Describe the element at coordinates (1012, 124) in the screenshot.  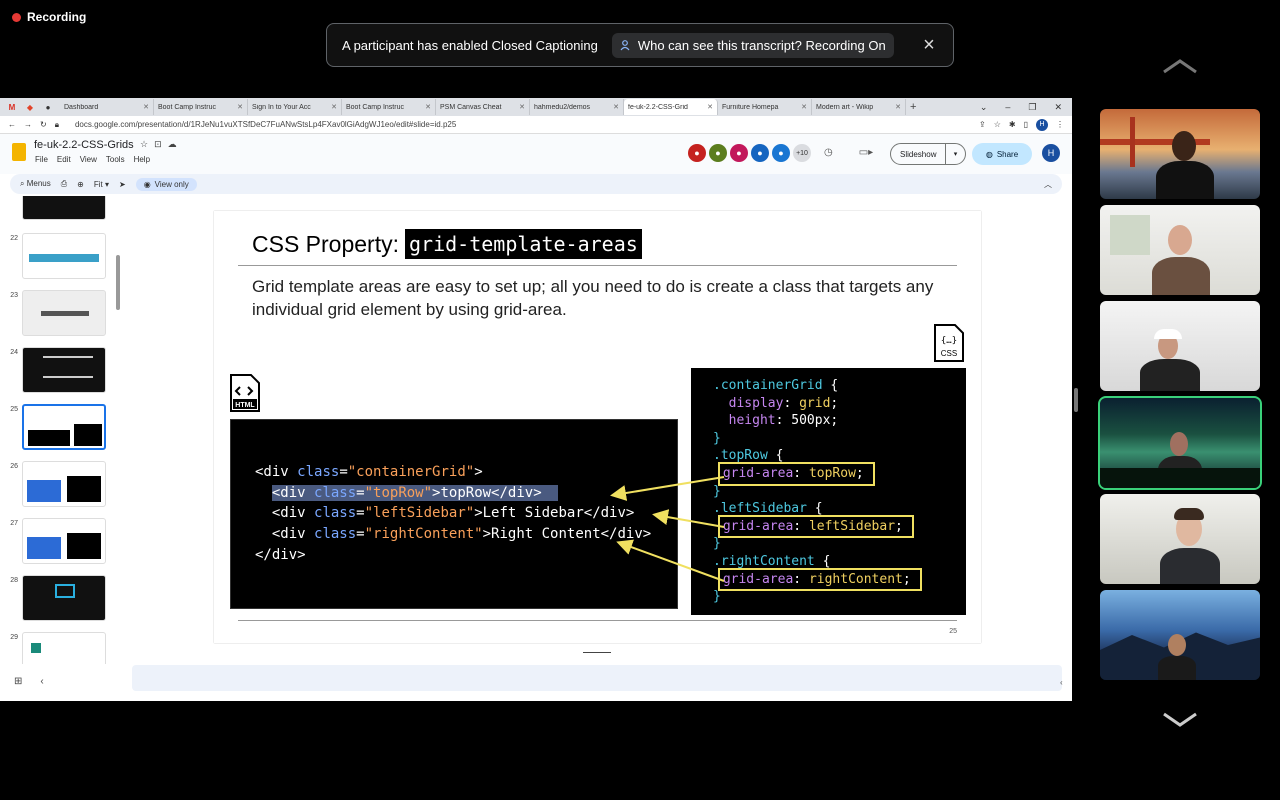
I see `extensions-icon: ✱` at that location.